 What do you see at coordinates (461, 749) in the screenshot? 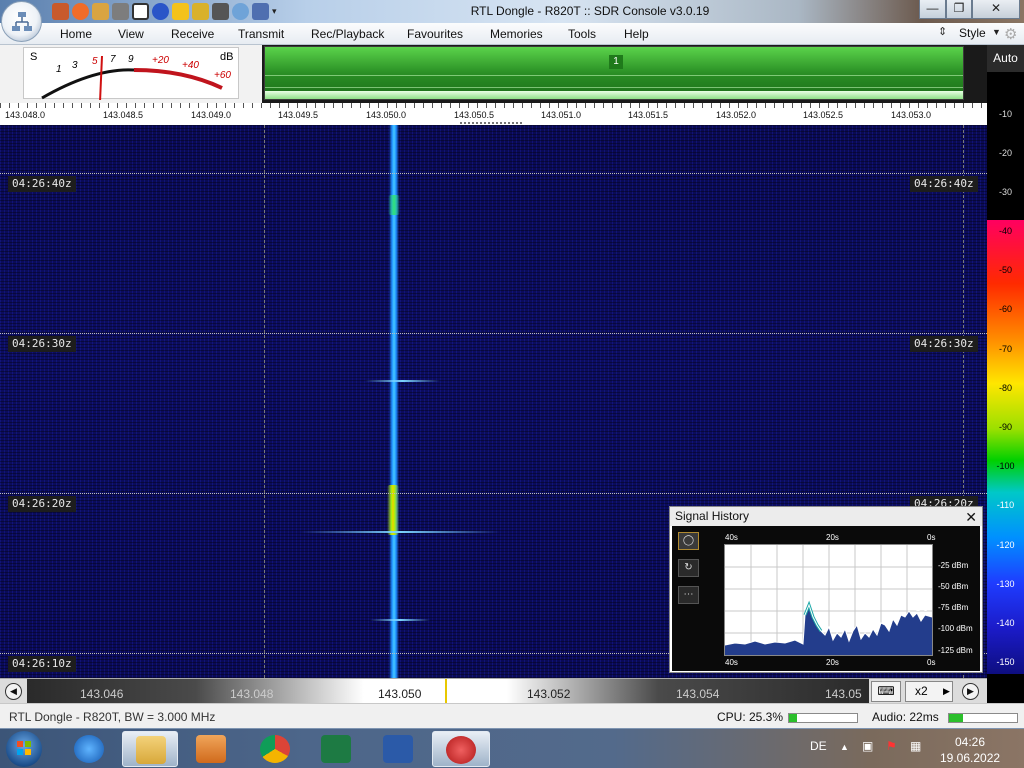
I see `sdr-console-icon` at bounding box center [461, 749].